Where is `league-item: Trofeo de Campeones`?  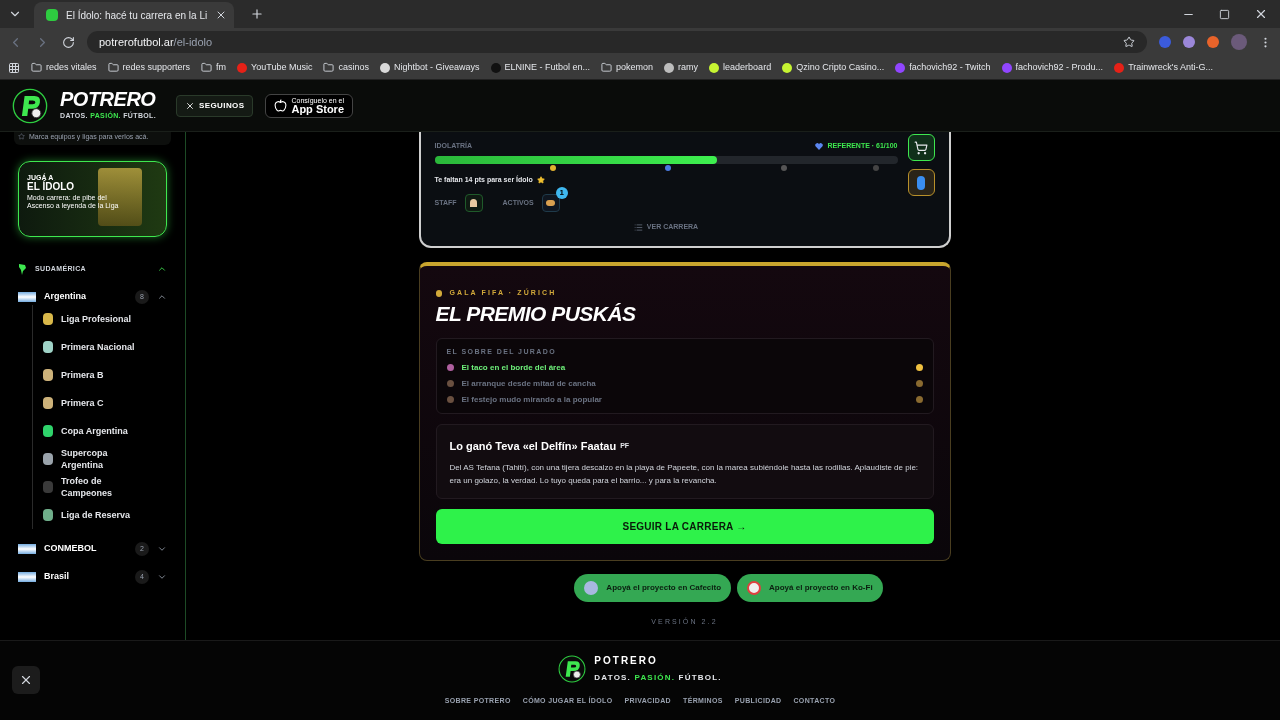
league-item: Trofeo de Campeones is located at coordinates (100, 487).